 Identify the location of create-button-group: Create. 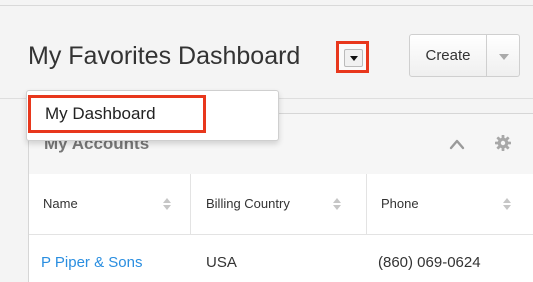
(464, 55).